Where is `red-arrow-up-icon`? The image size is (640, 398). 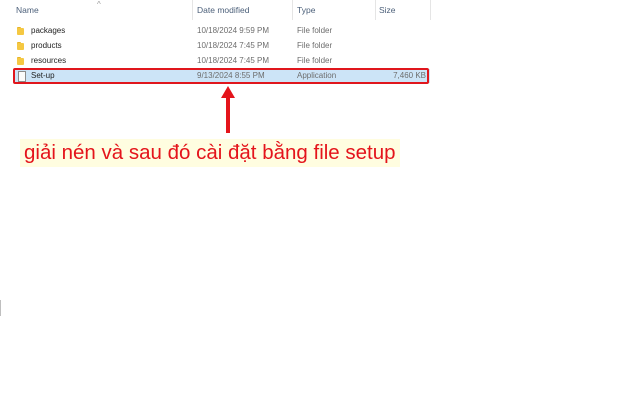
red-arrow-up-icon is located at coordinates (228, 109).